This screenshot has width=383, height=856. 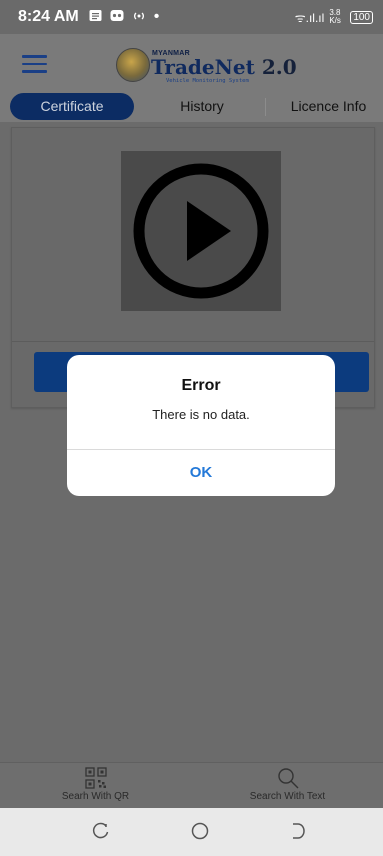 I want to click on menu-icon, so click(x=34, y=64).